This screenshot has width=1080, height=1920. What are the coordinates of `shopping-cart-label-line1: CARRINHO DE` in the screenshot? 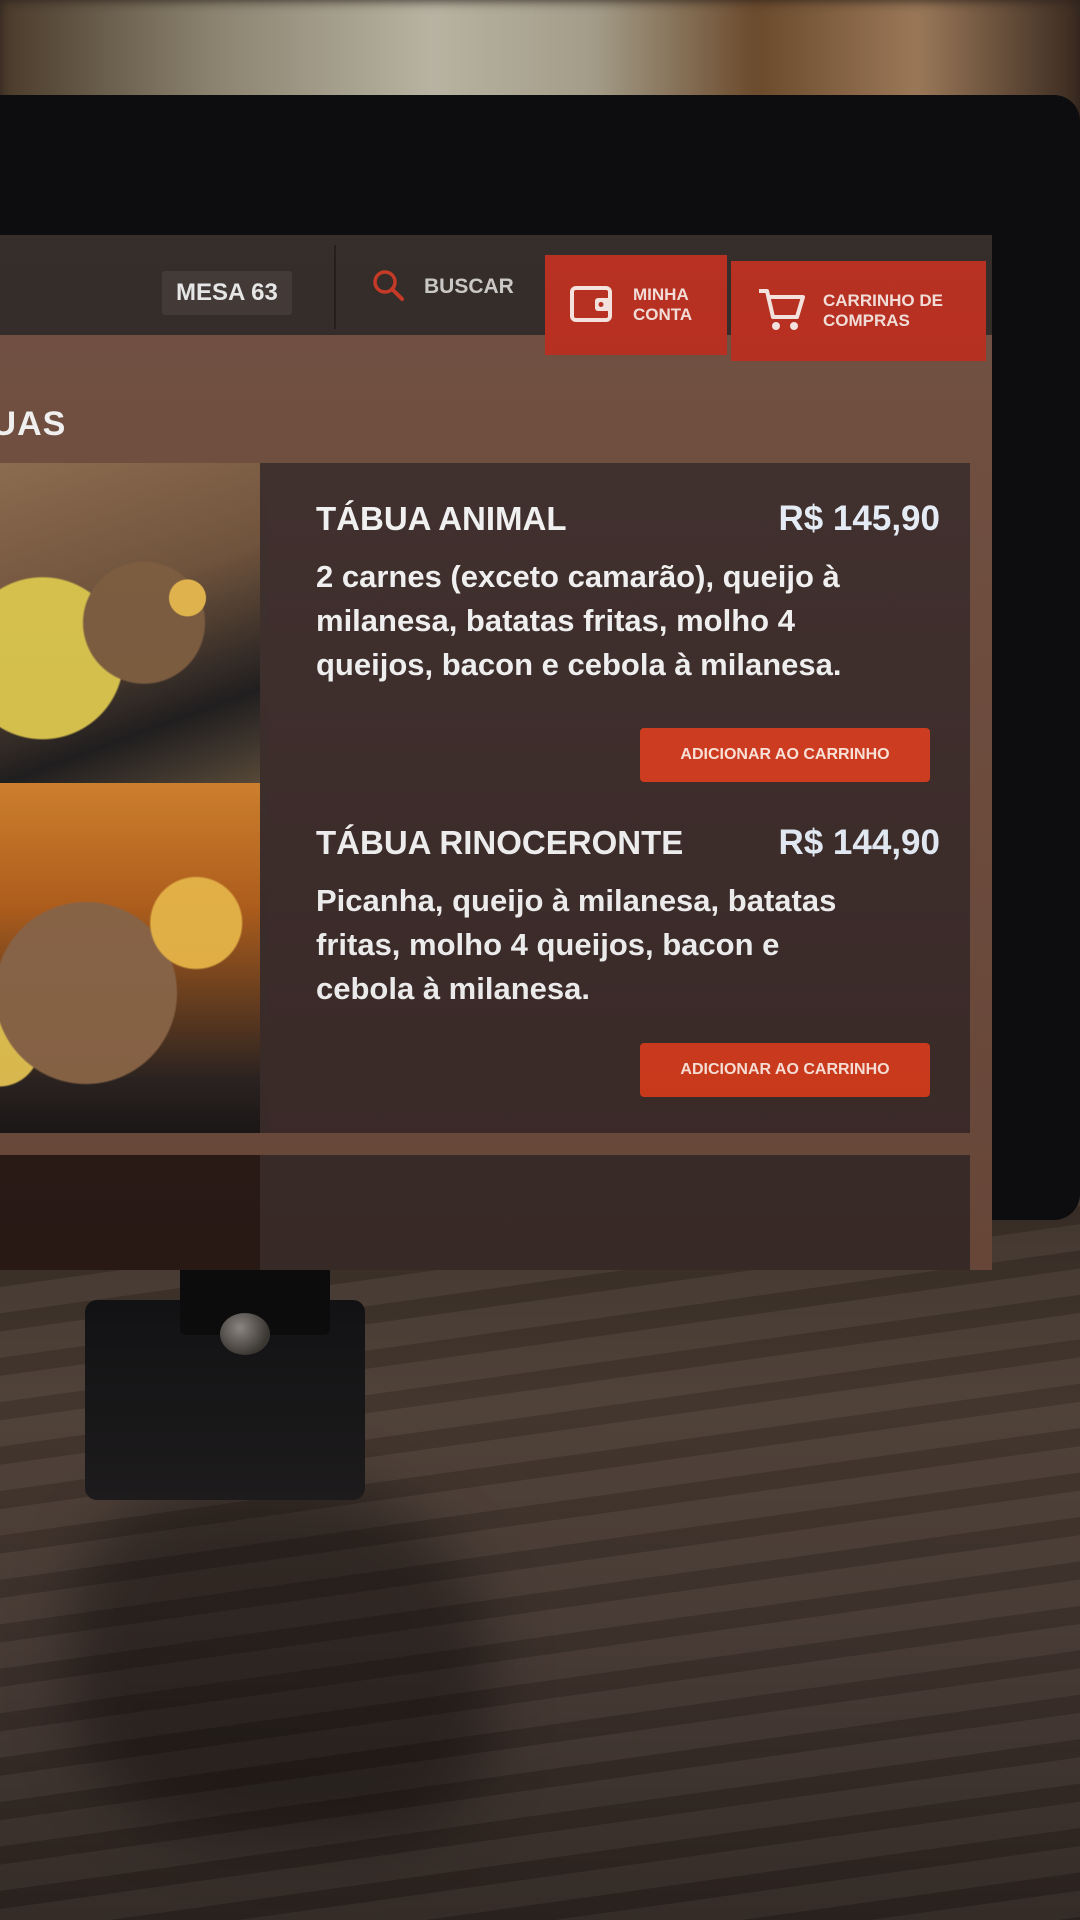 It's located at (883, 300).